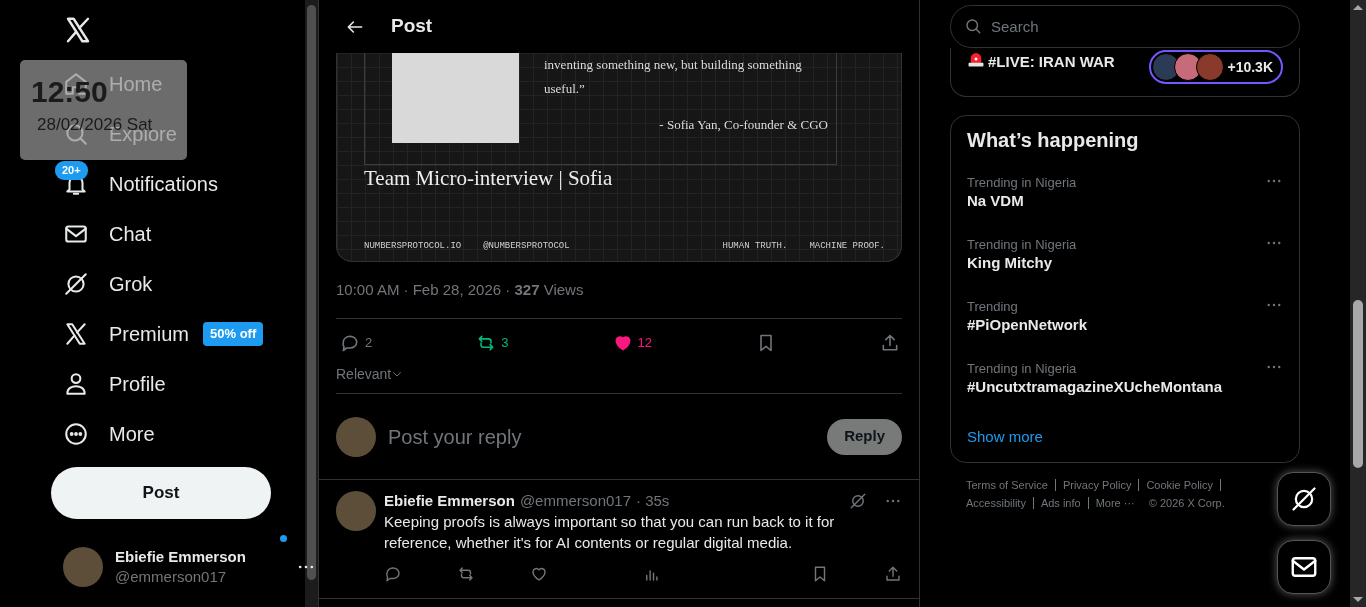  What do you see at coordinates (1022, 201) in the screenshot?
I see `trend-title: Na VDM` at bounding box center [1022, 201].